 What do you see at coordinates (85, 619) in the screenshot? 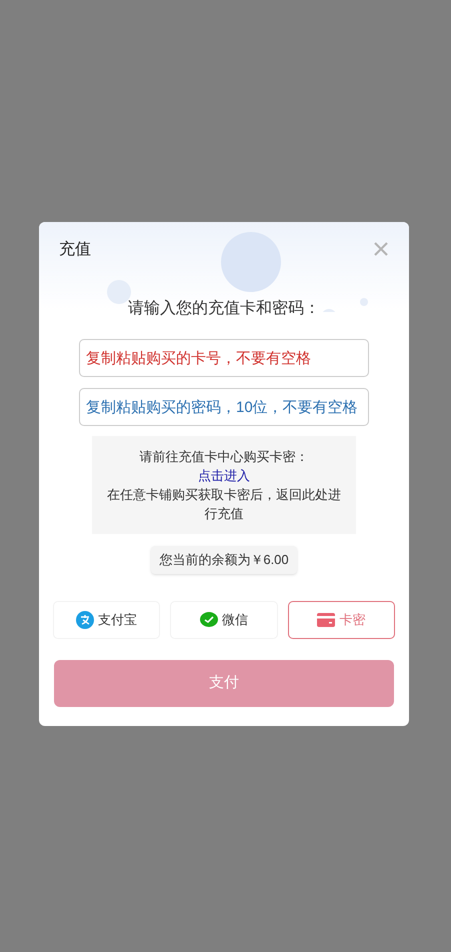
I see `alipay-icon` at bounding box center [85, 619].